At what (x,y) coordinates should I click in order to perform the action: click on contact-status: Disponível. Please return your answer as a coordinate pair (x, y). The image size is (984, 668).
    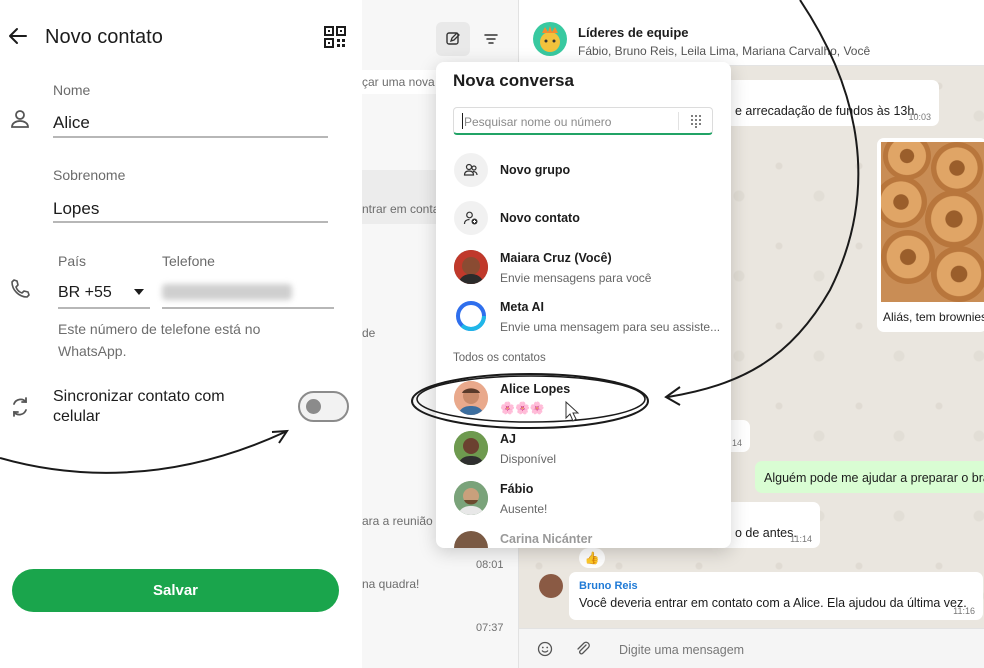
    Looking at the image, I should click on (528, 459).